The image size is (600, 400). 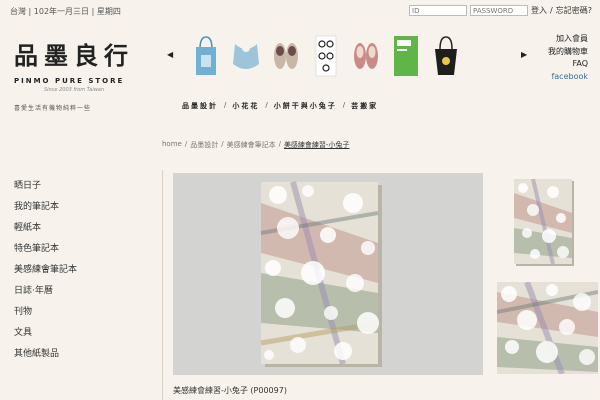 What do you see at coordinates (568, 64) in the screenshot?
I see `faq-link: FAQ` at bounding box center [568, 64].